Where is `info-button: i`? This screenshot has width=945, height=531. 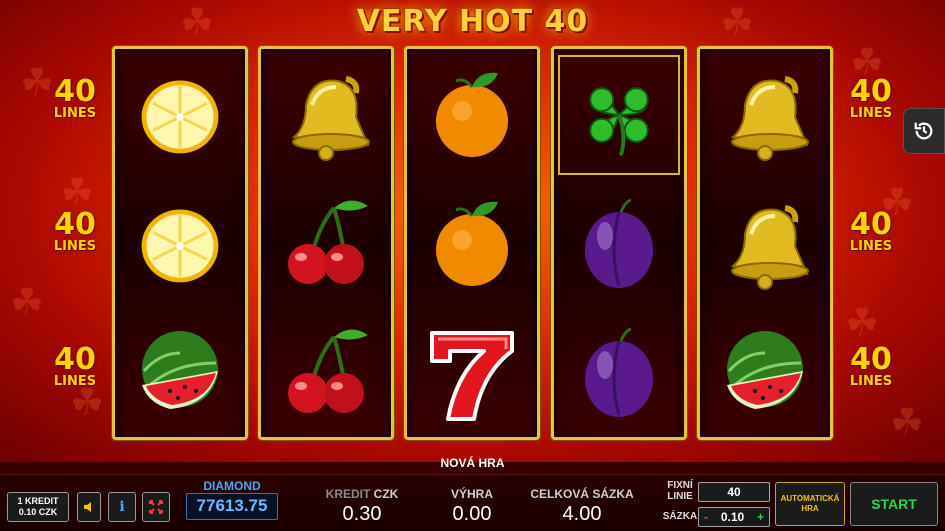 info-button: i is located at coordinates (122, 507).